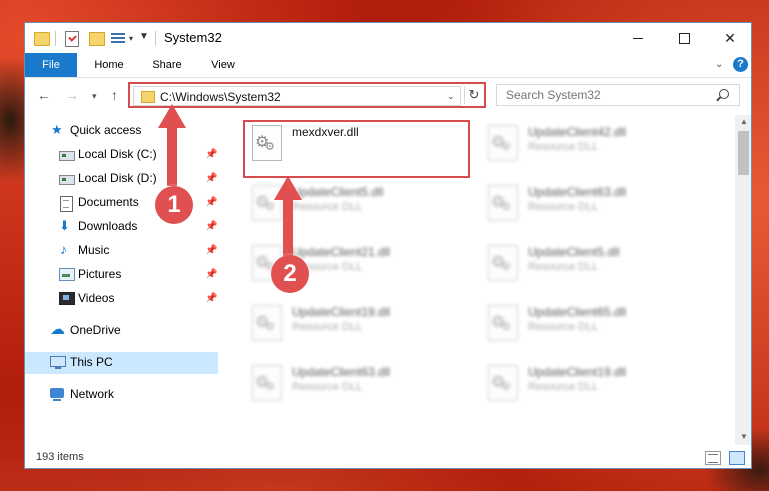 This screenshot has height=491, width=769. I want to click on sidebar-item-pictures: Pictures 📌, so click(121, 275).